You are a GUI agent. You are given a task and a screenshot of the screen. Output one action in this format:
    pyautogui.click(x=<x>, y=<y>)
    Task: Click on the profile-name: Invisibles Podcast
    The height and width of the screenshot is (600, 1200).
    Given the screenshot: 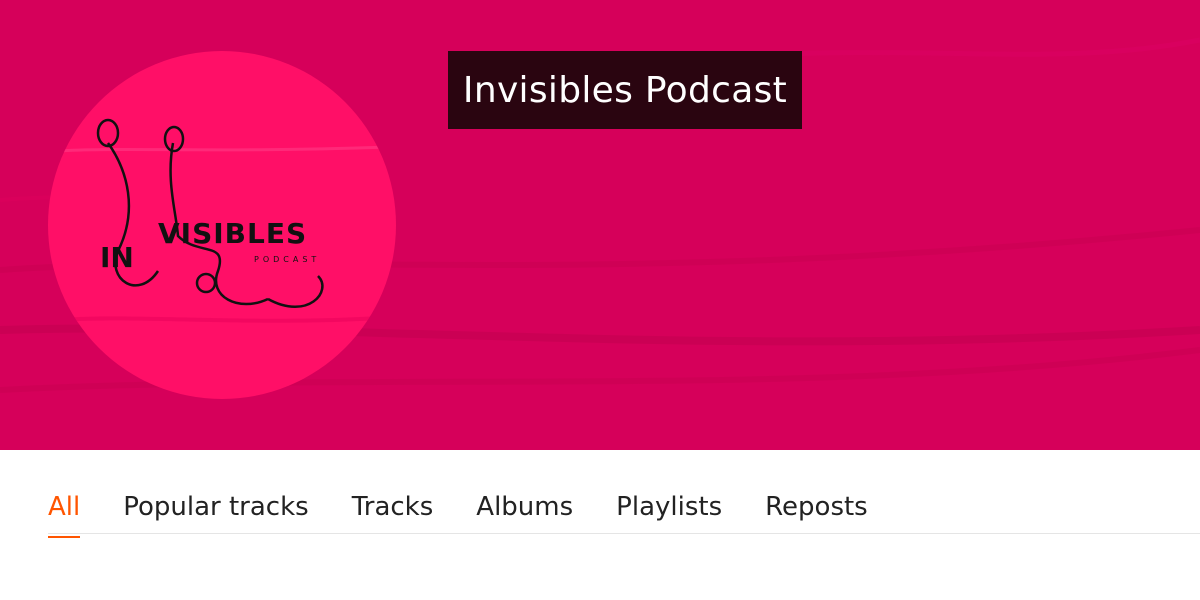 What is the action you would take?
    pyautogui.click(x=625, y=90)
    